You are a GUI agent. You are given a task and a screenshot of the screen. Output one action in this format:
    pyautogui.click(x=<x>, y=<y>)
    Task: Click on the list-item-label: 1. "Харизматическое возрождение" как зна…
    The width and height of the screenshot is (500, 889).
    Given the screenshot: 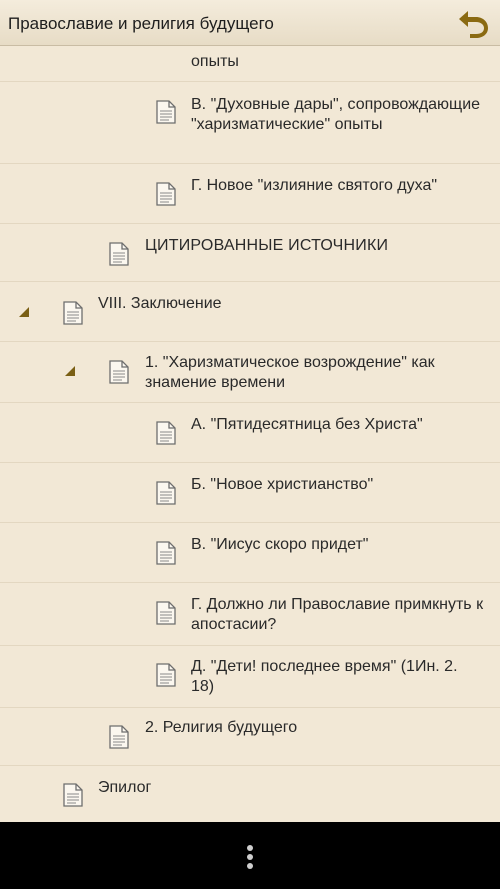 What is the action you would take?
    pyautogui.click(x=290, y=372)
    